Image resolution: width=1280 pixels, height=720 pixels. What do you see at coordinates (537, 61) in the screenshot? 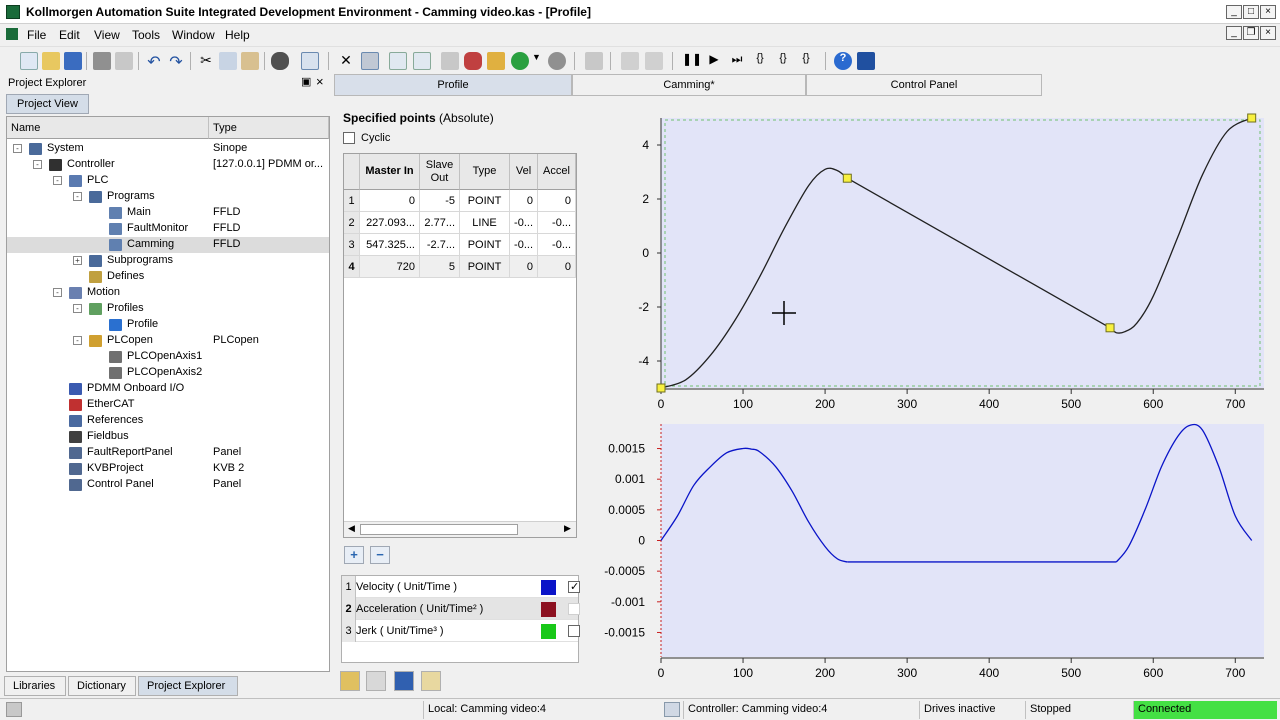
I see `run-dropdown-icon: ▼` at bounding box center [537, 61].